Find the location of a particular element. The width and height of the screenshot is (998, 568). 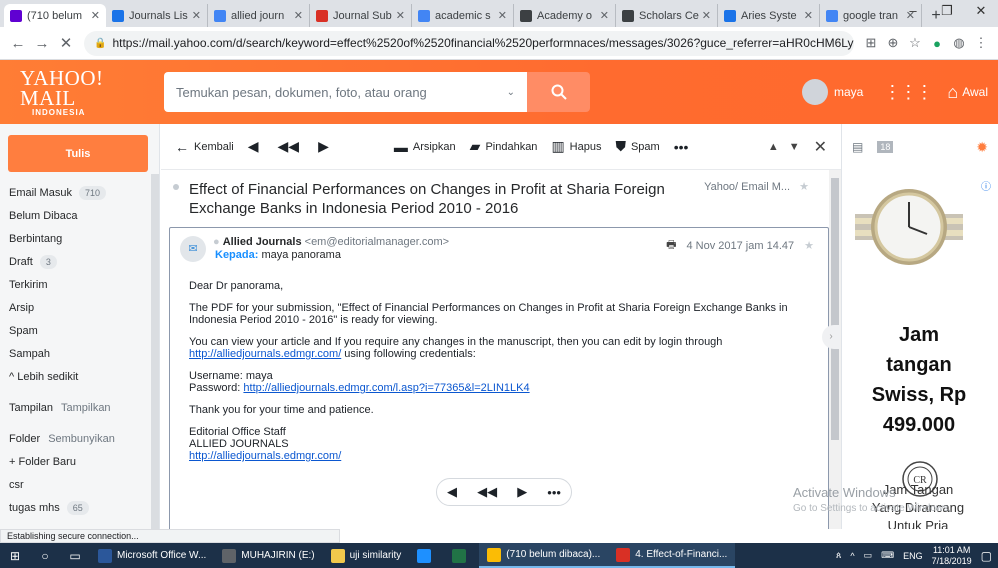

translate-icon: ⊞ is located at coordinates (871, 43).